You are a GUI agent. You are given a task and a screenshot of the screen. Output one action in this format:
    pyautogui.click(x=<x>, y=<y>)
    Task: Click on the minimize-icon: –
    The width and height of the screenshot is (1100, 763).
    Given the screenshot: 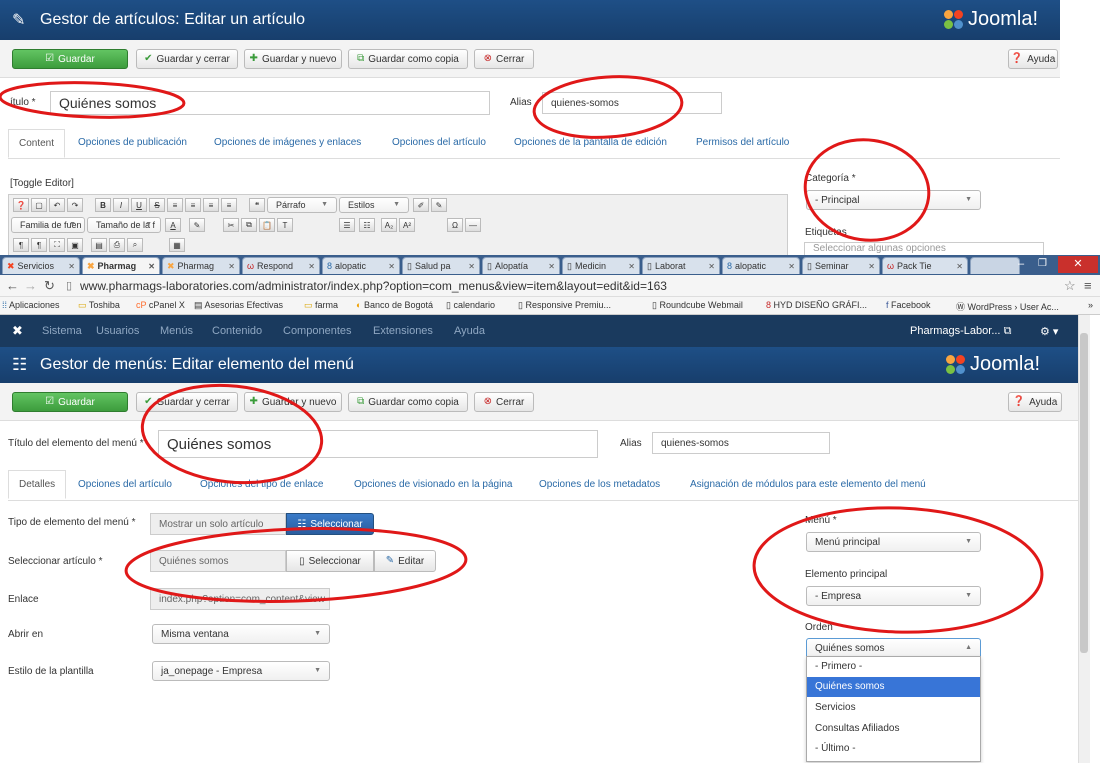 What is the action you would take?
    pyautogui.click(x=1021, y=264)
    